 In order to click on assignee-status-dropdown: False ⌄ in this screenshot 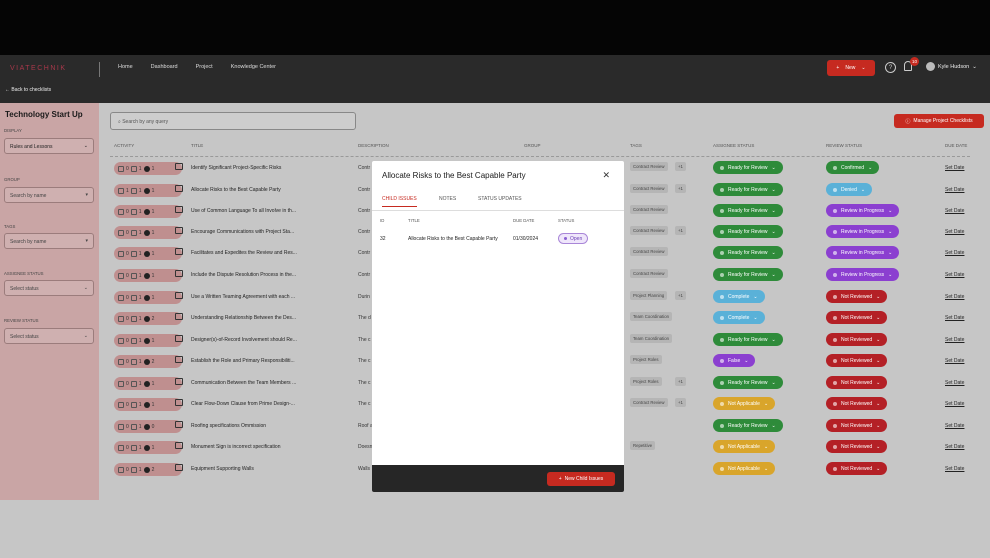, I will do `click(734, 360)`.